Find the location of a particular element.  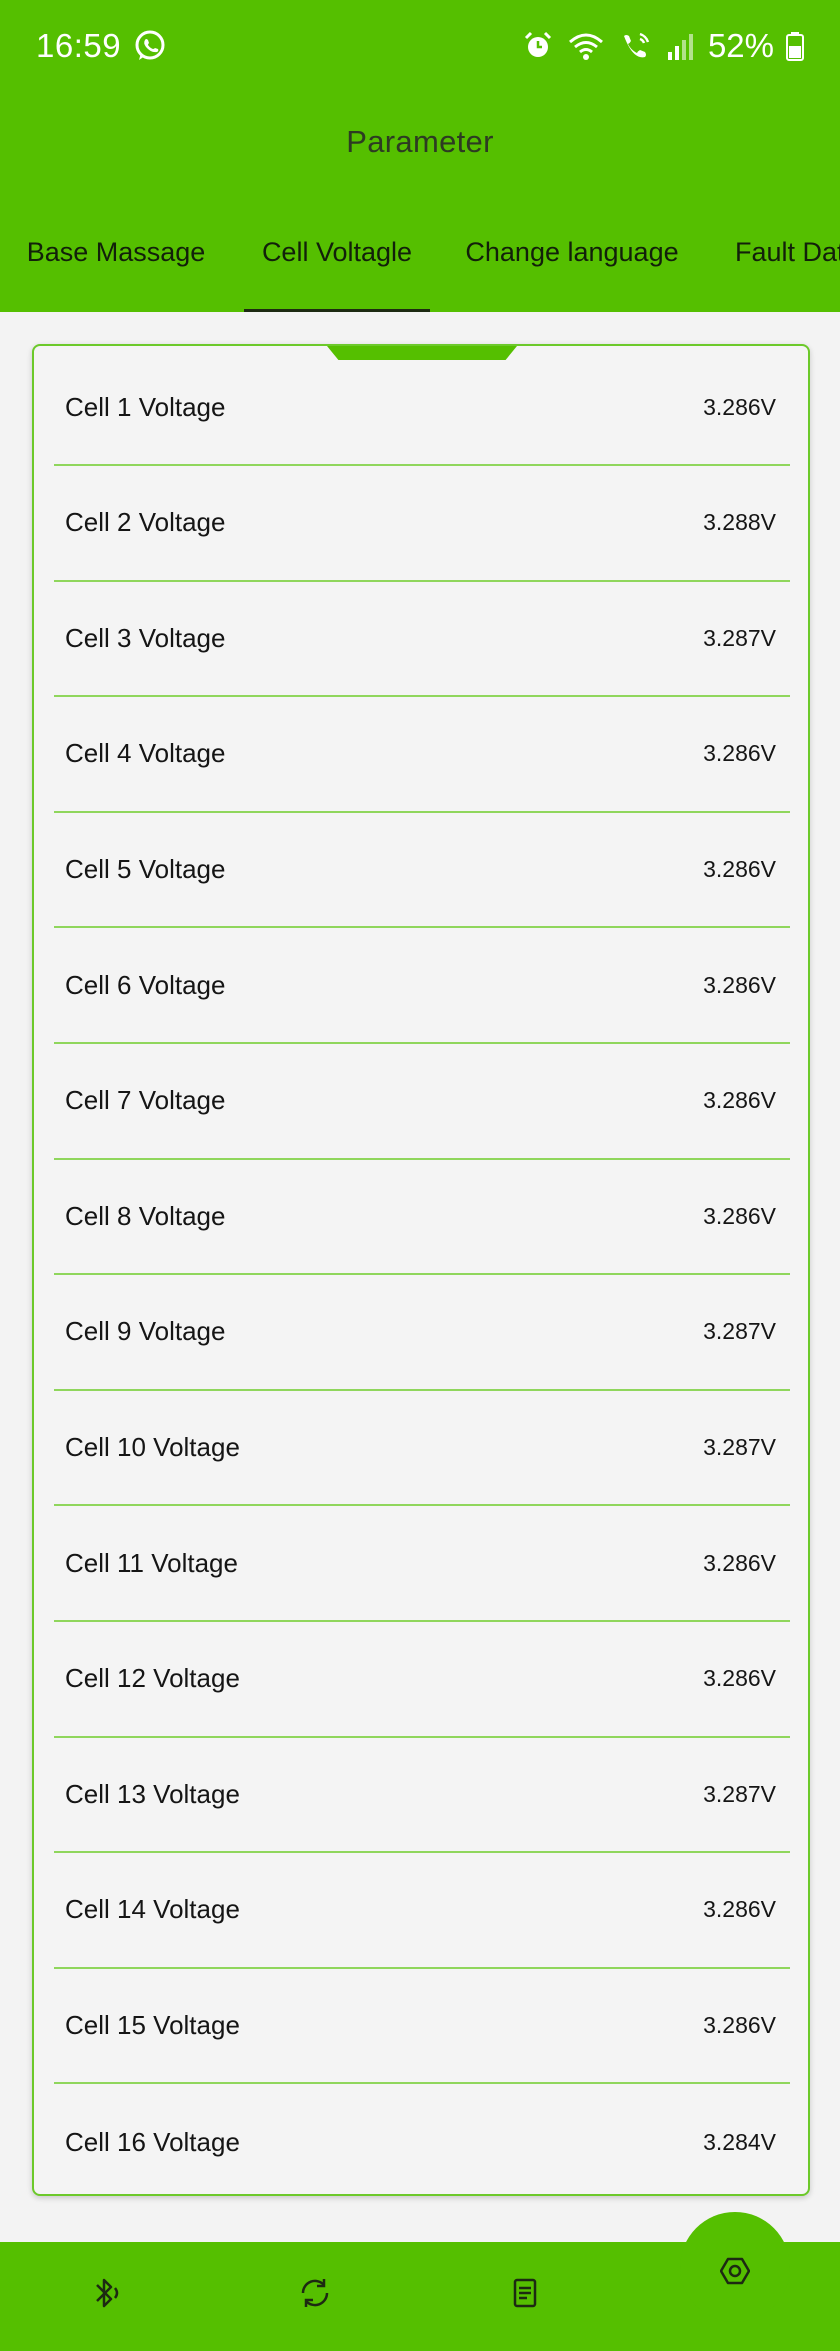

cell-voltage-value: 3.284V is located at coordinates (739, 2141).